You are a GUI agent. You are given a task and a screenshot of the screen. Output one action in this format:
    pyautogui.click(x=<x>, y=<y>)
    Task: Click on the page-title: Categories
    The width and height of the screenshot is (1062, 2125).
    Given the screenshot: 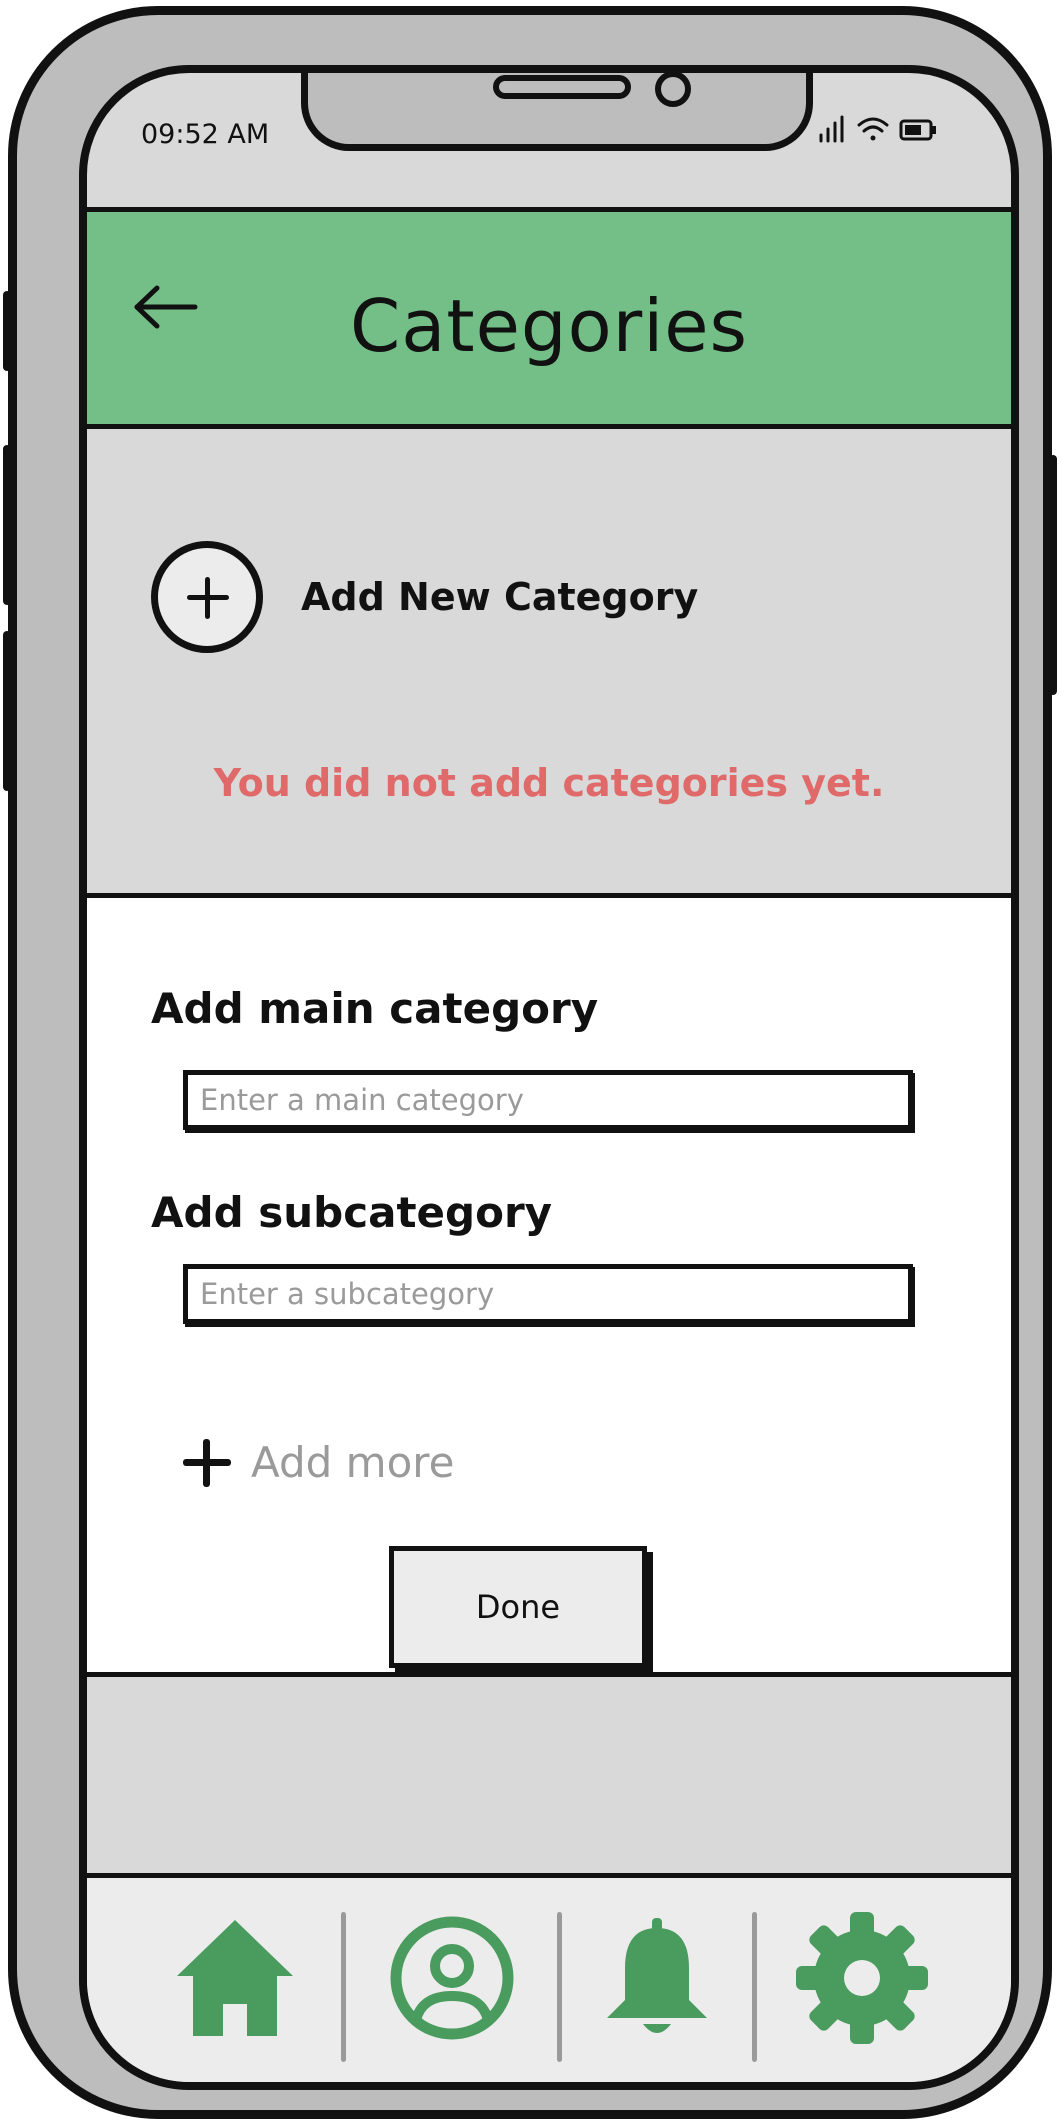 What is the action you would take?
    pyautogui.click(x=549, y=326)
    